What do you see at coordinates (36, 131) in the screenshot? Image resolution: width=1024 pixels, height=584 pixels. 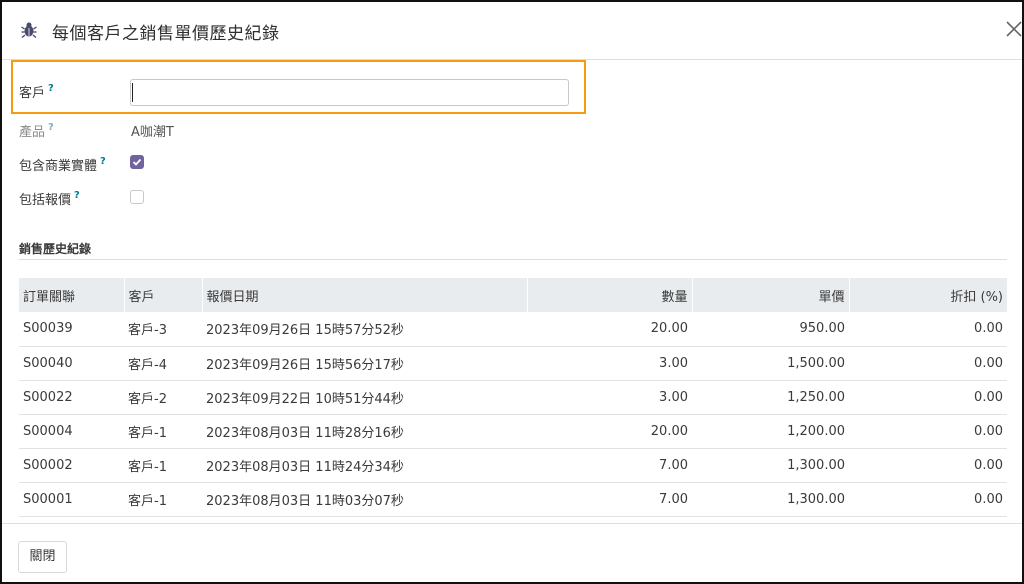 I see `product-label: 產品?` at bounding box center [36, 131].